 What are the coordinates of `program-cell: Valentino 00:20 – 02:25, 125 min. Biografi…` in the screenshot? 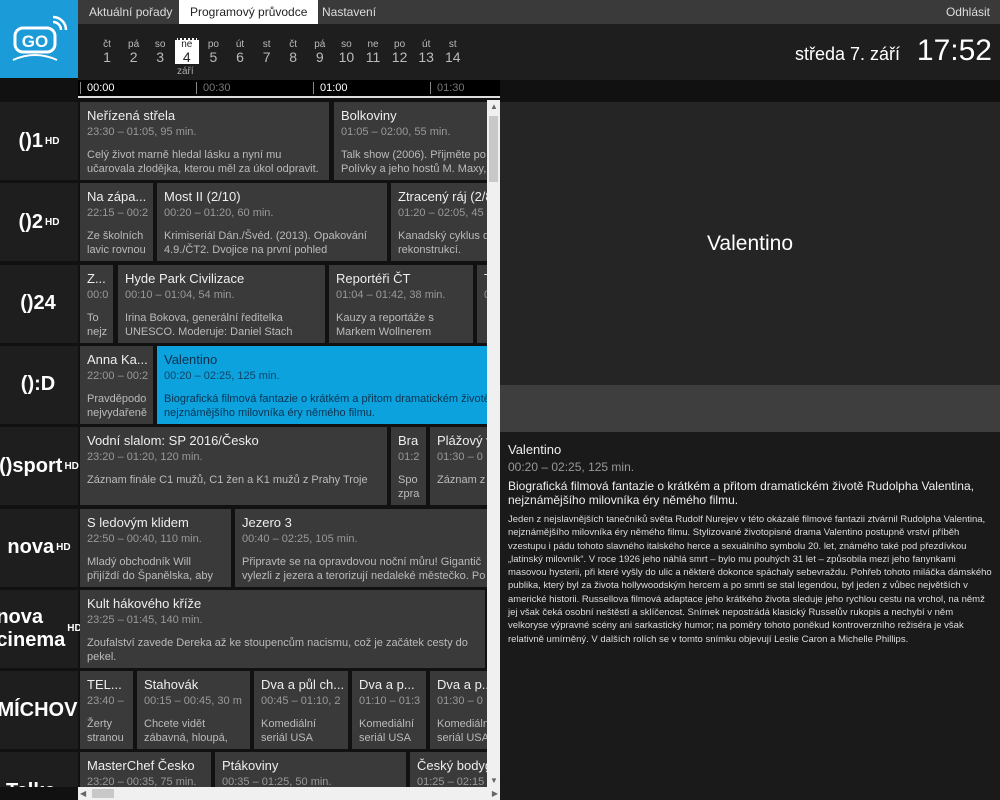 It's located at (322, 384).